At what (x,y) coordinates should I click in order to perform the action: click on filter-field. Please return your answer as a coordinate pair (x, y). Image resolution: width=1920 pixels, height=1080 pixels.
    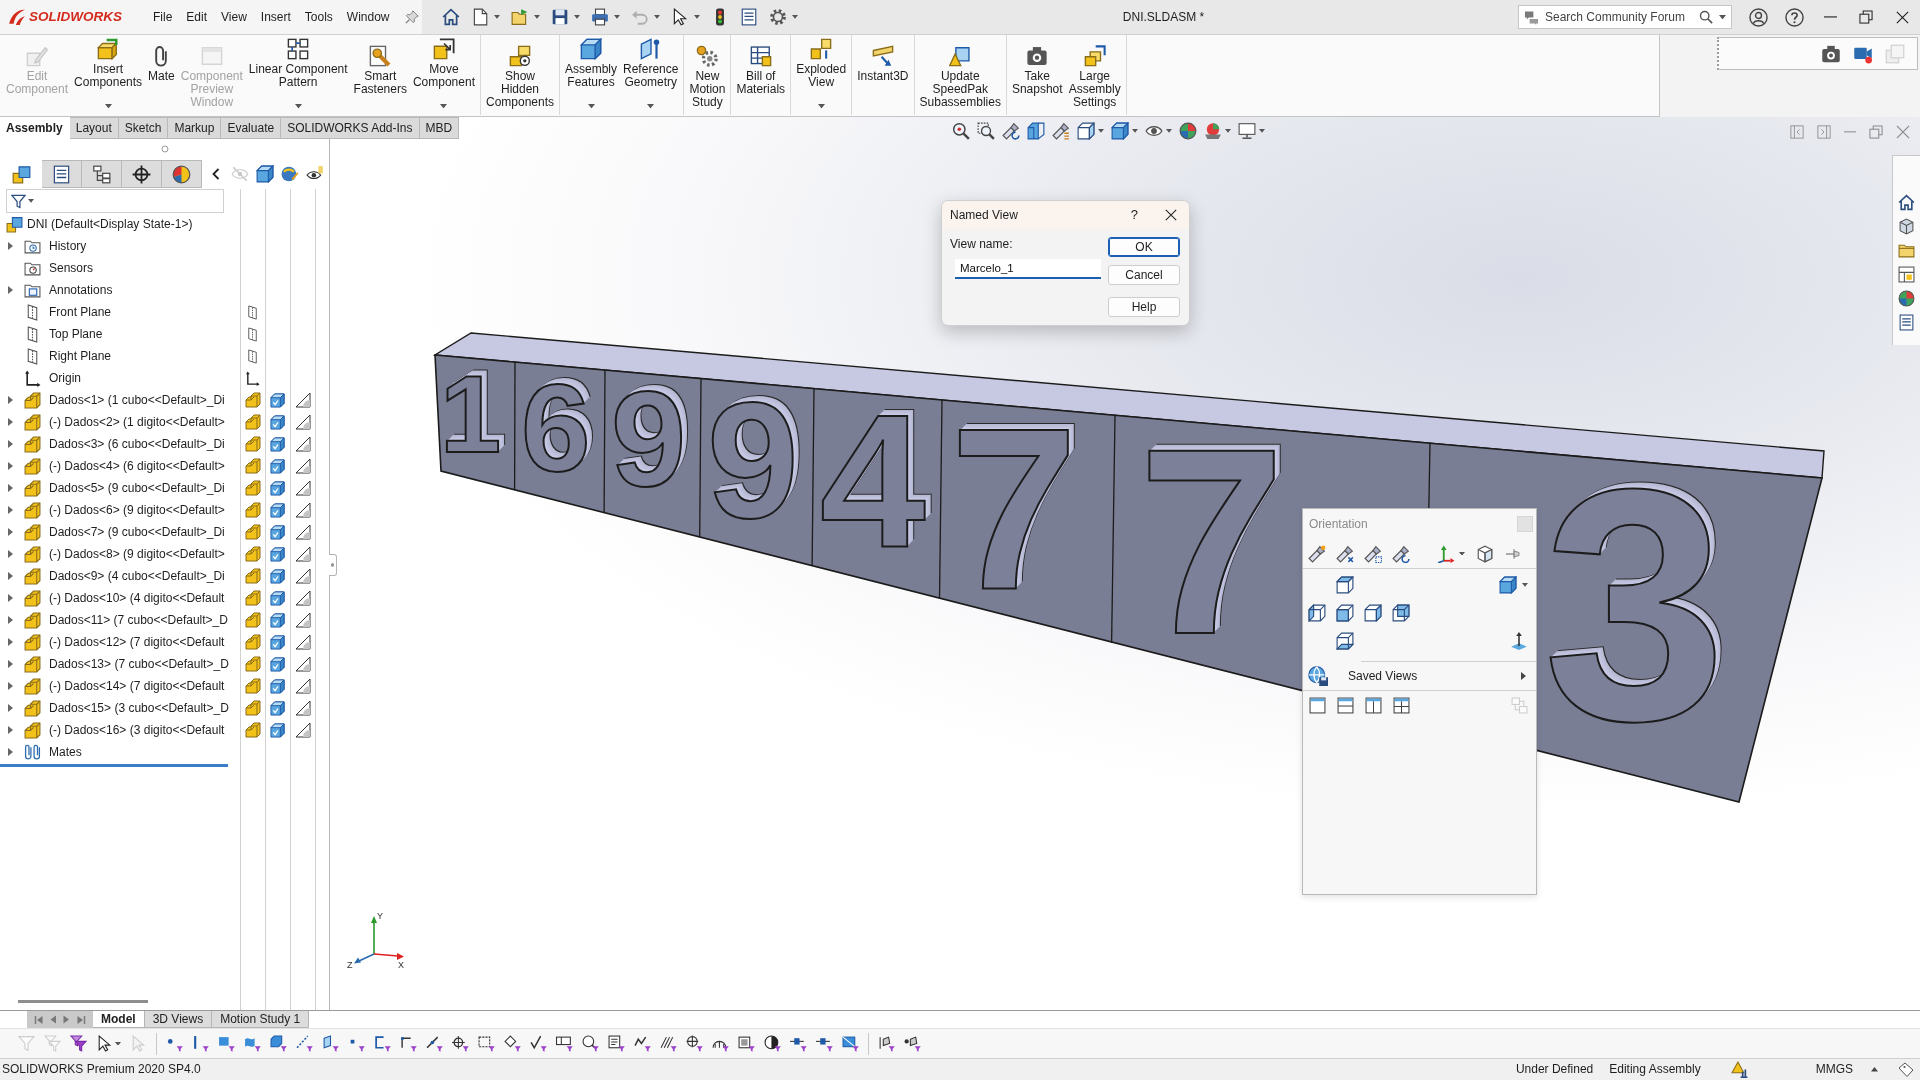
    Looking at the image, I should click on (115, 201).